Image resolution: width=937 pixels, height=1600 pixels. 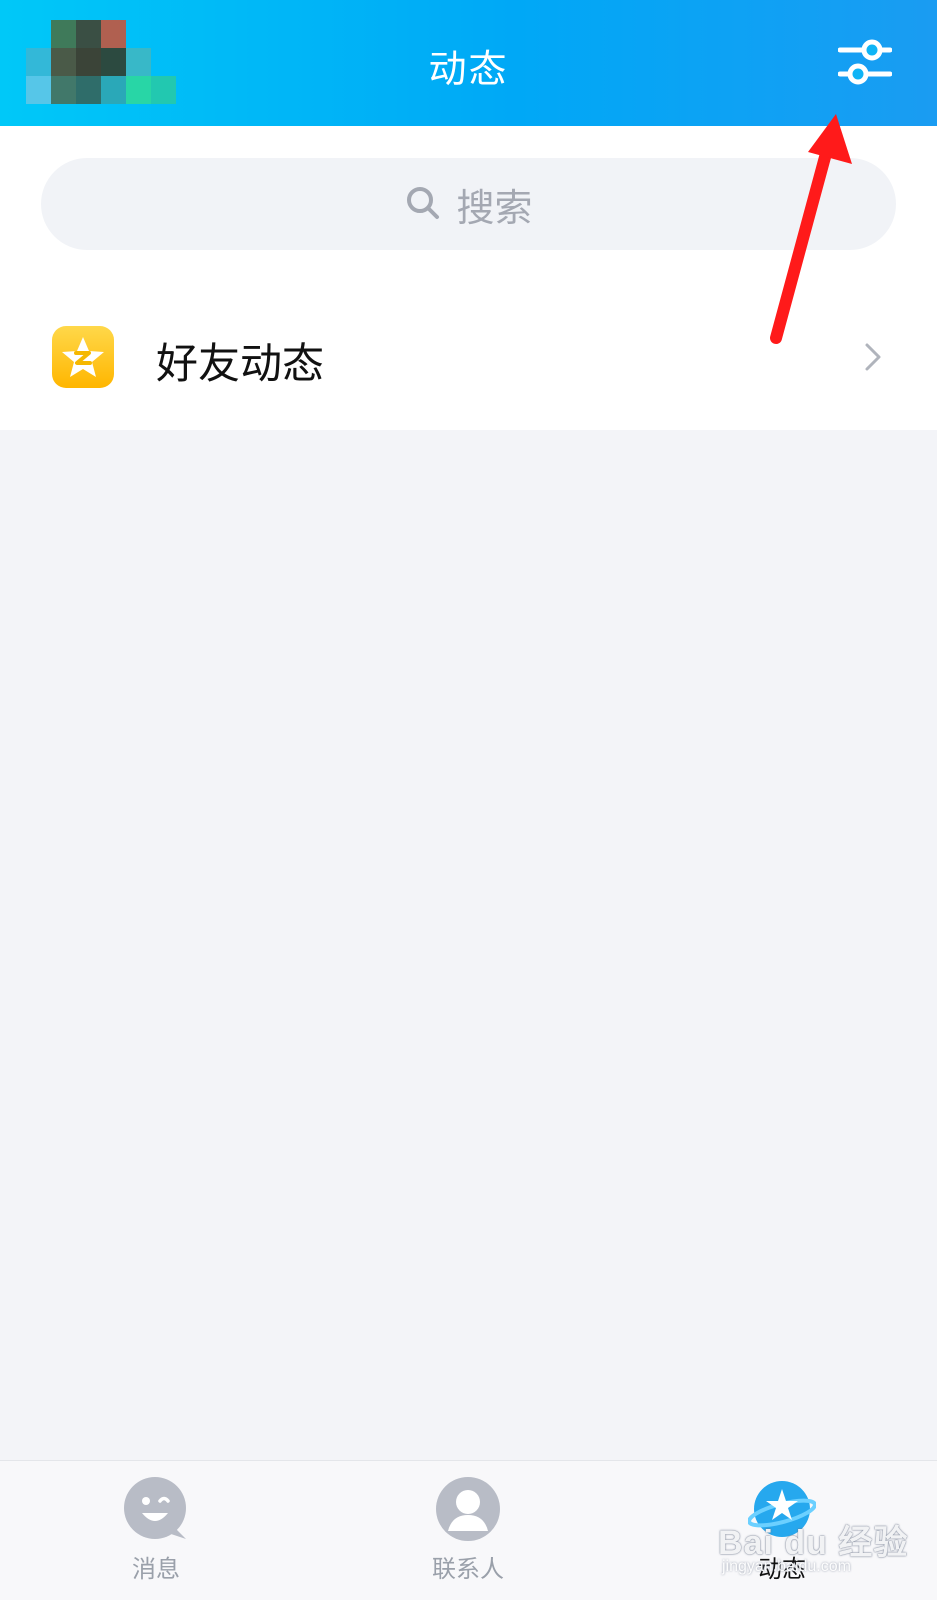 I want to click on sliders-icon, so click(x=865, y=62).